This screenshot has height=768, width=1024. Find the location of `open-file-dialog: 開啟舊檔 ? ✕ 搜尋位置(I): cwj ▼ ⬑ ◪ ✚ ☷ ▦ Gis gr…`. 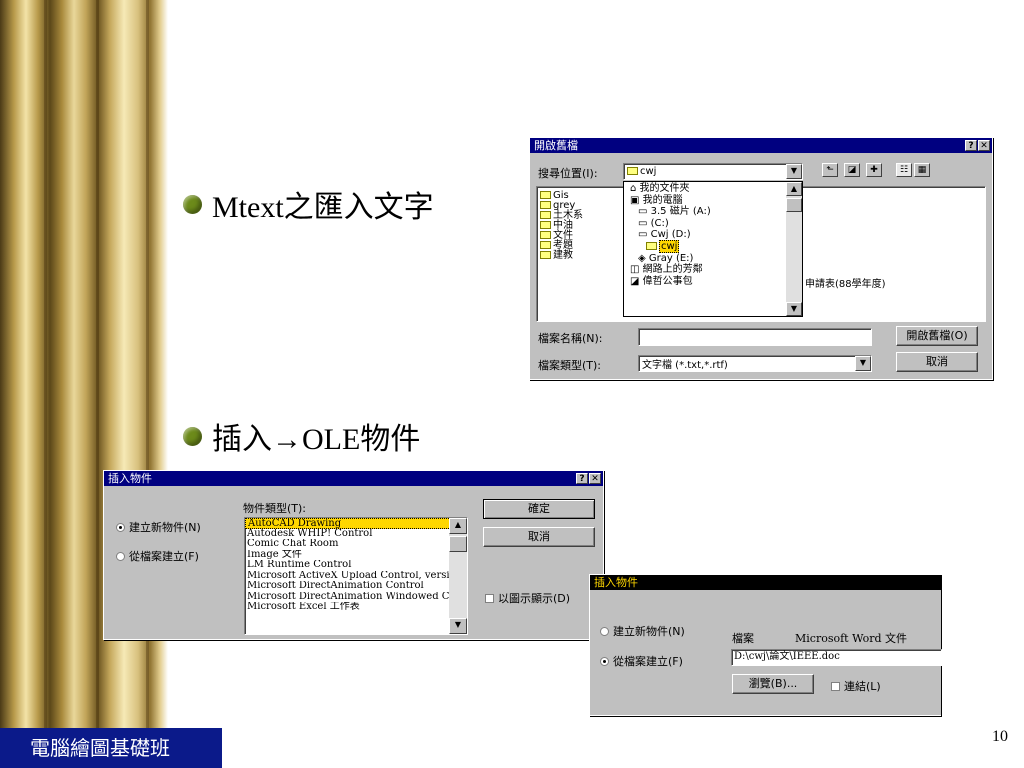

open-file-dialog: 開啟舊檔 ? ✕ 搜尋位置(I): cwj ▼ ⬑ ◪ ✚ ☷ ▦ Gis gr… is located at coordinates (761, 258).